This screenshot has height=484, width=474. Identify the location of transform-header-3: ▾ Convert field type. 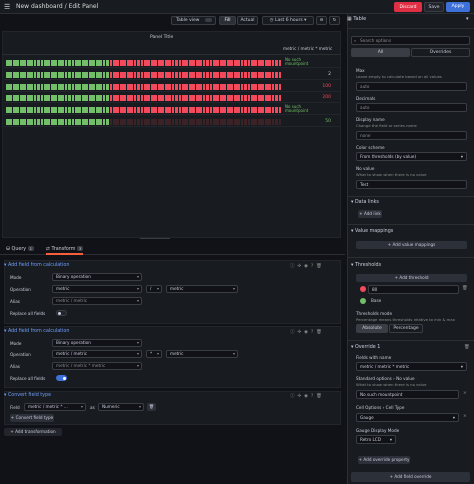
(27, 397).